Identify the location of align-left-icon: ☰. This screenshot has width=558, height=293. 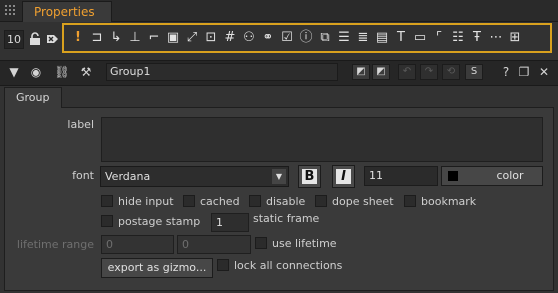
(344, 38).